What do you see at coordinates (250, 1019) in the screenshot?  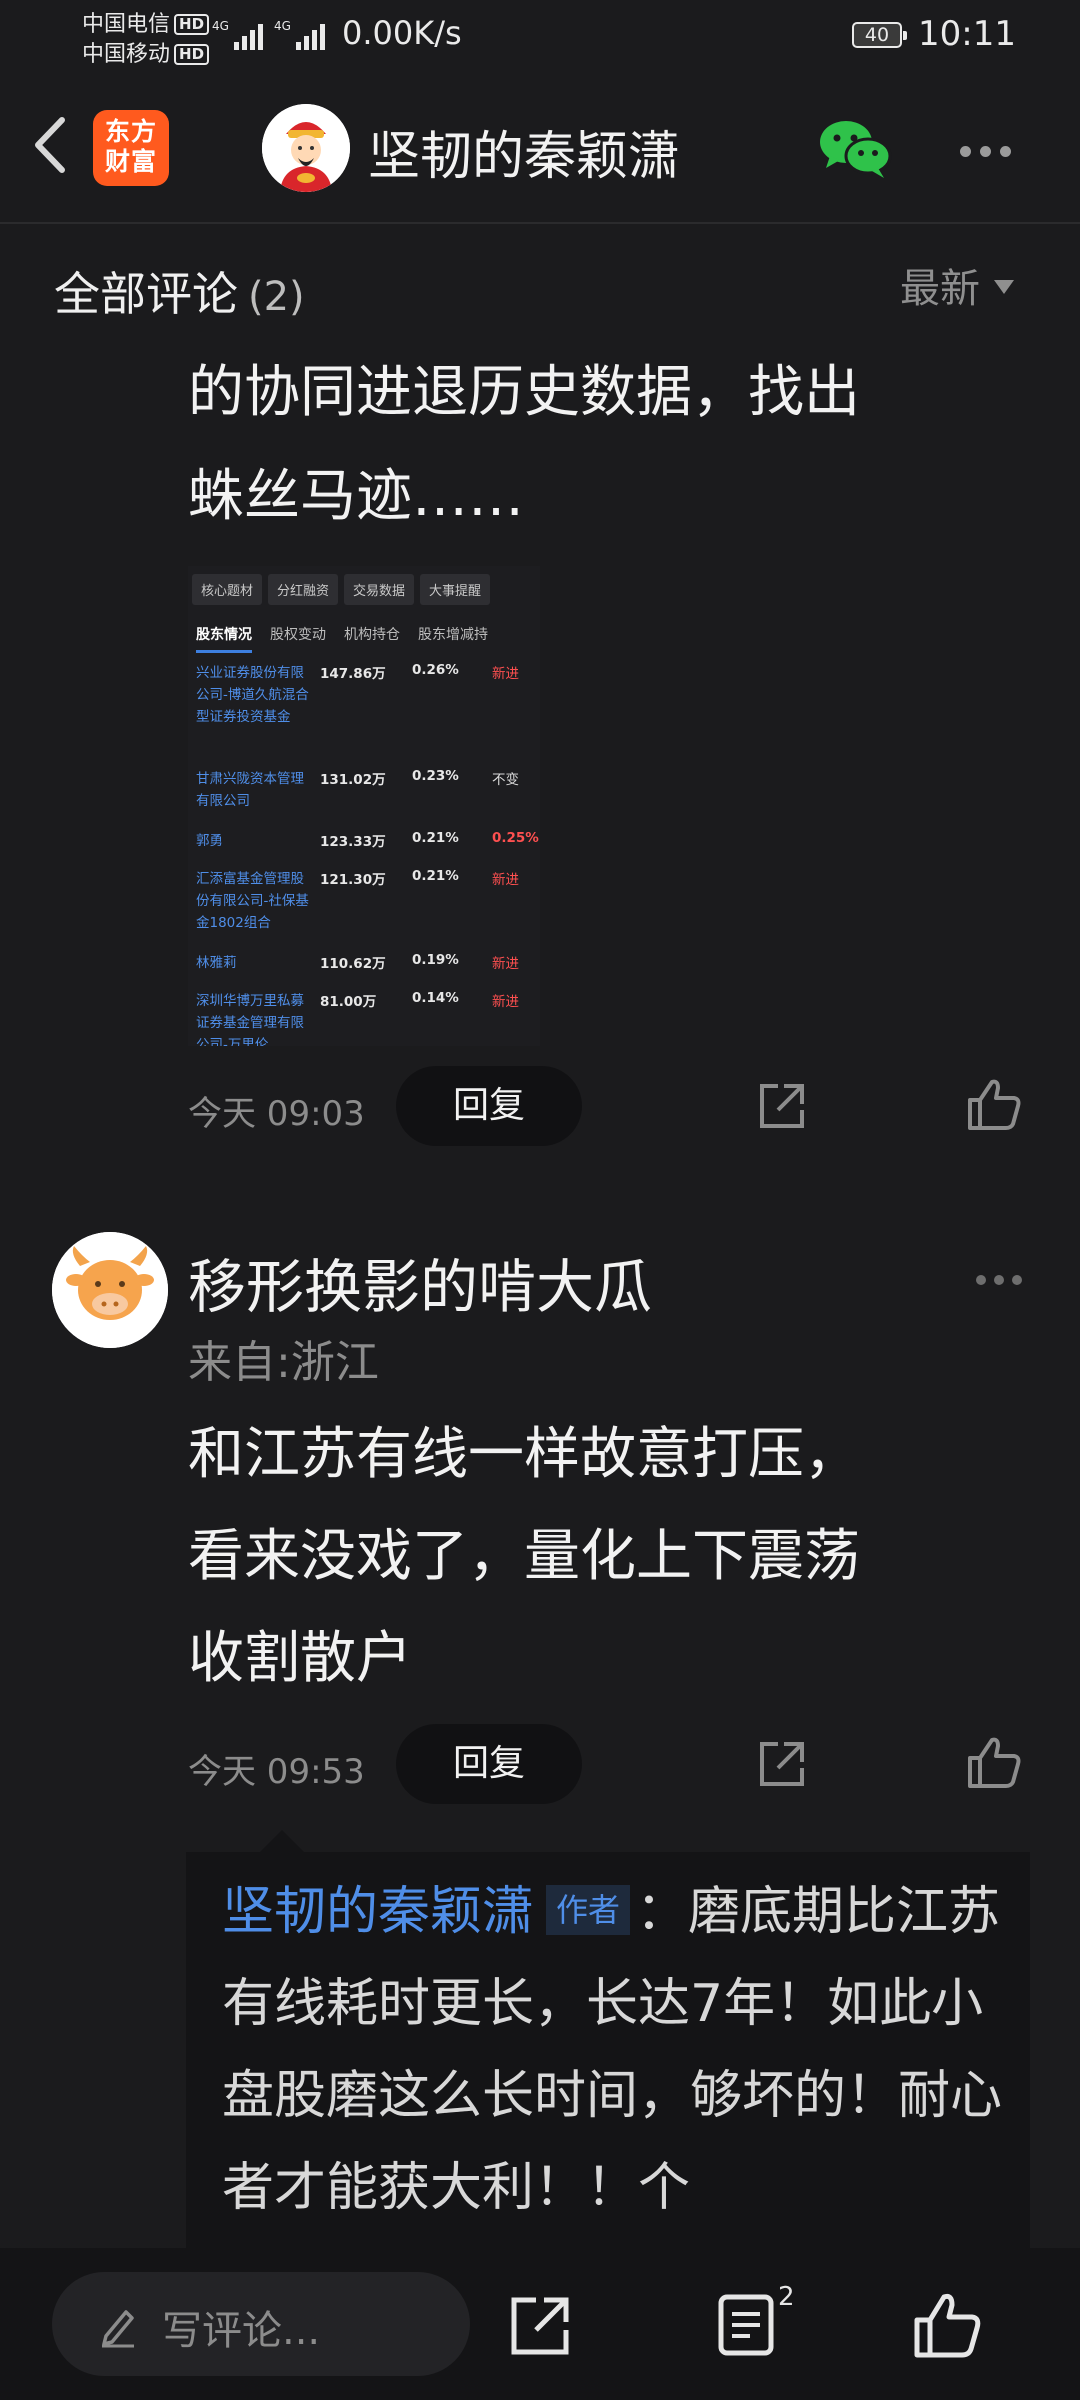 I see `holder-name: 深圳华博万里私募证券基金管理有限公司-万里伦` at bounding box center [250, 1019].